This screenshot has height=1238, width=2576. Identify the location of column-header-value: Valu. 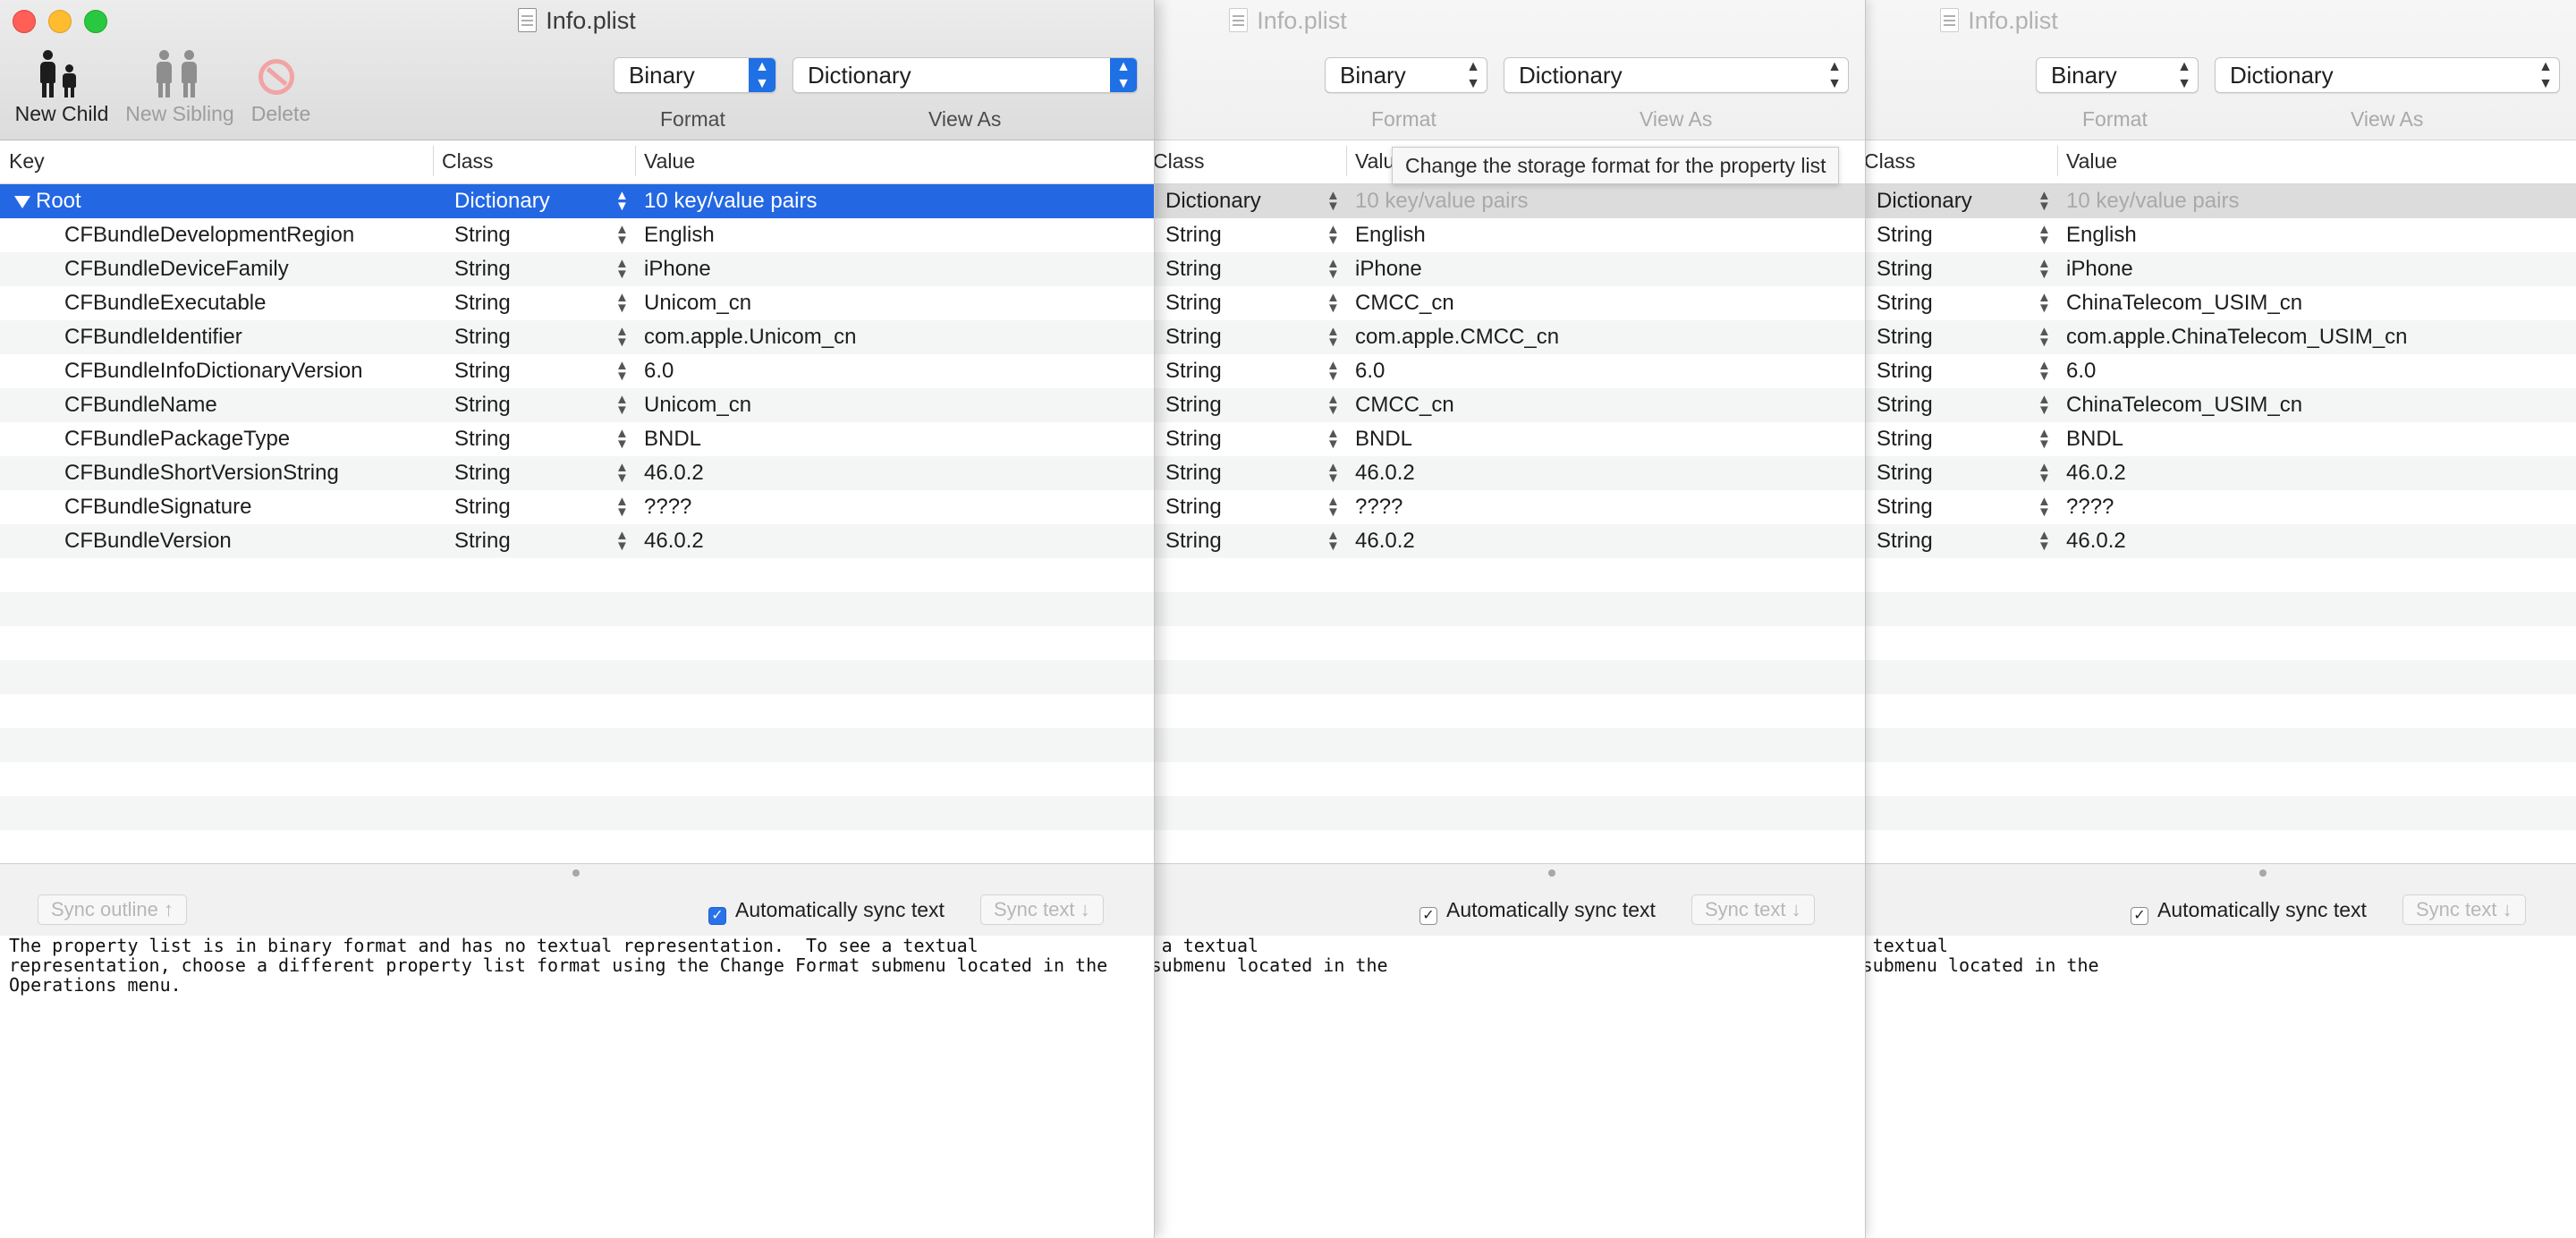
(1374, 161).